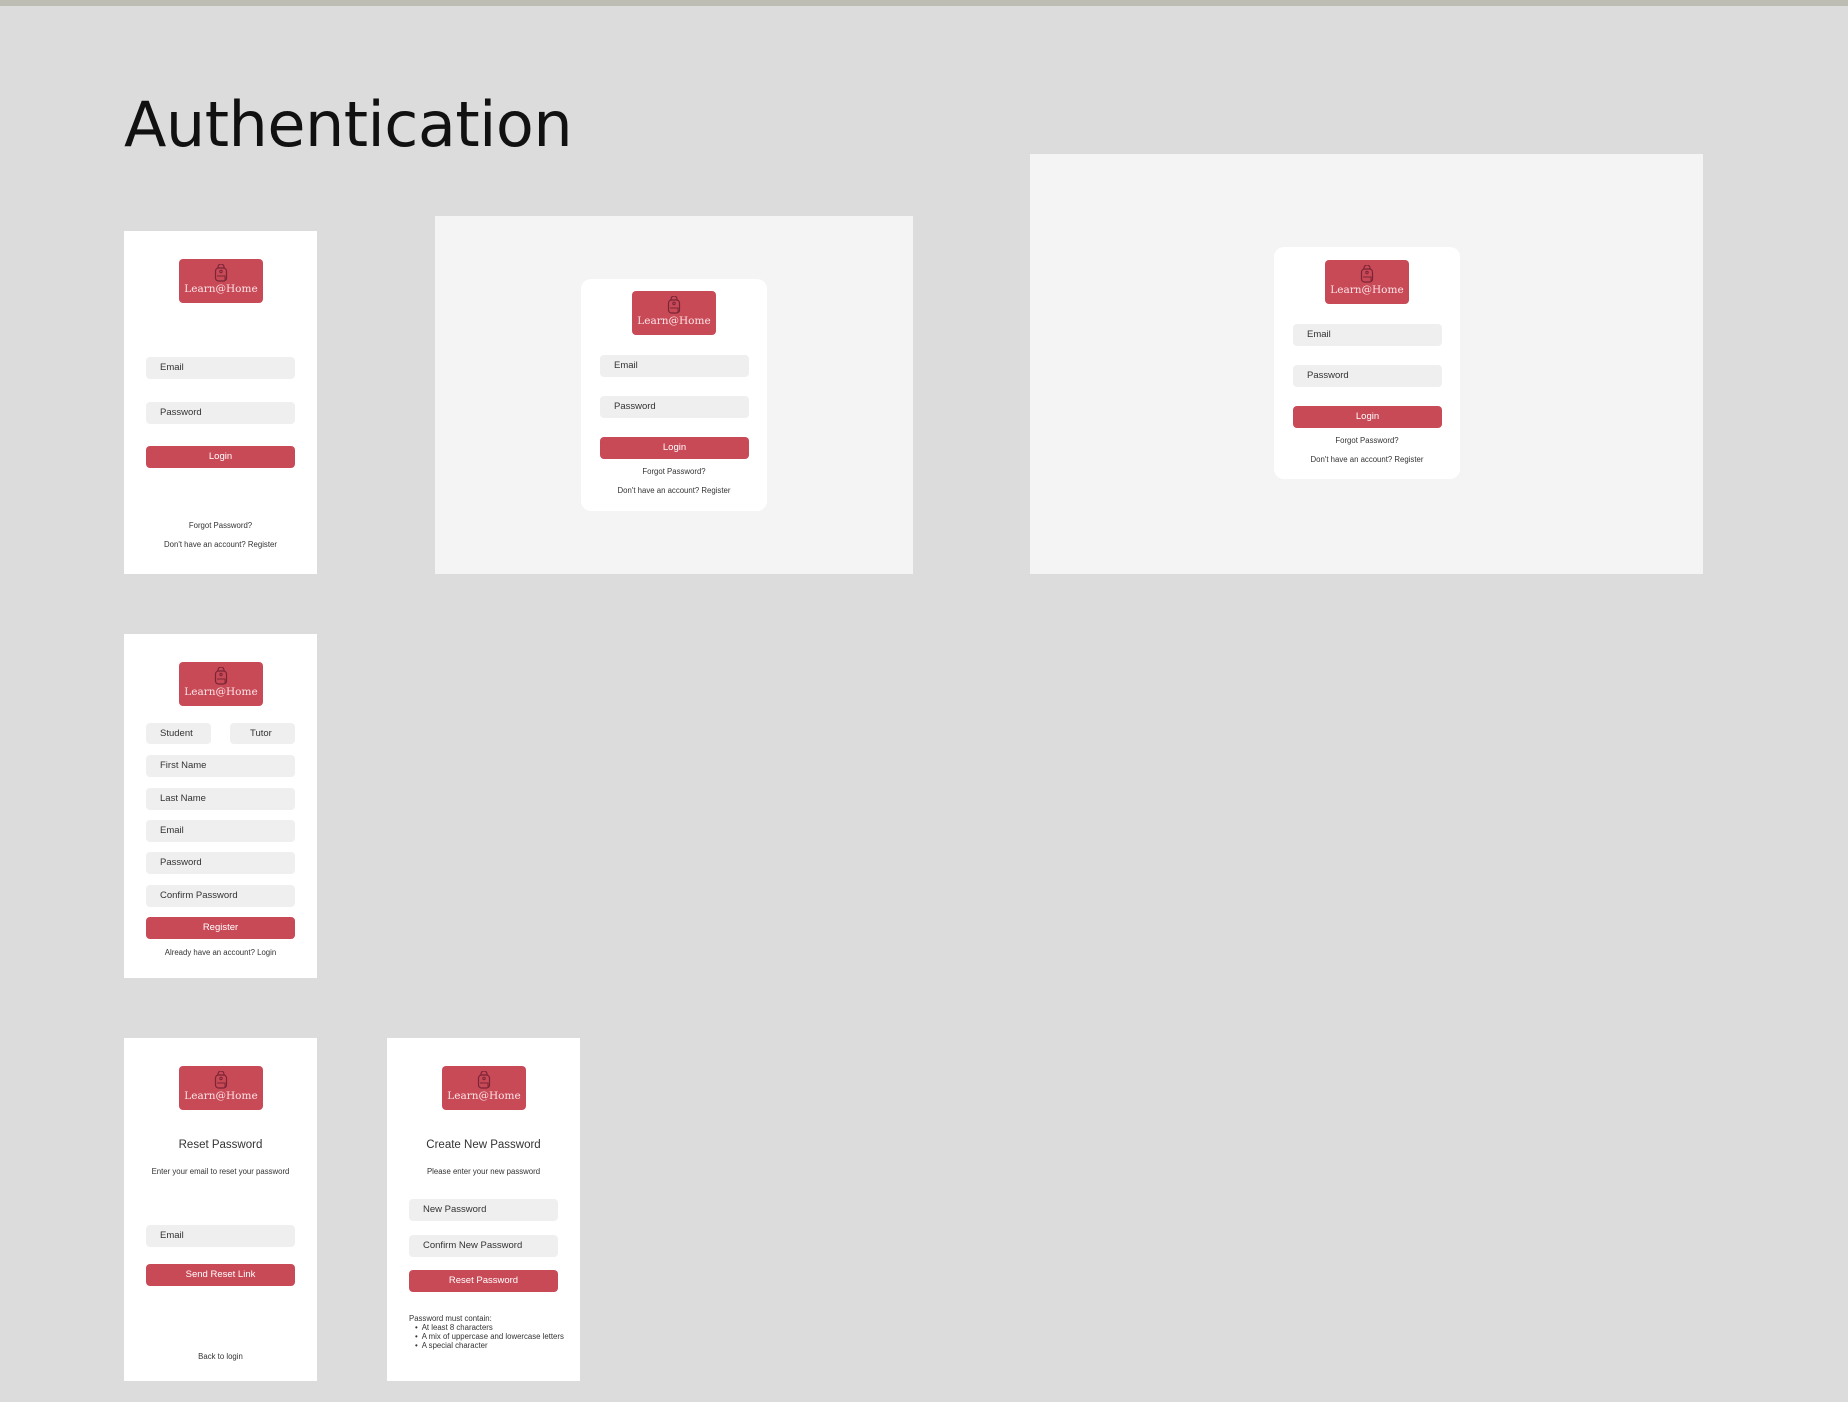  Describe the element at coordinates (483, 1145) in the screenshot. I see `create-title: Create New Password` at that location.